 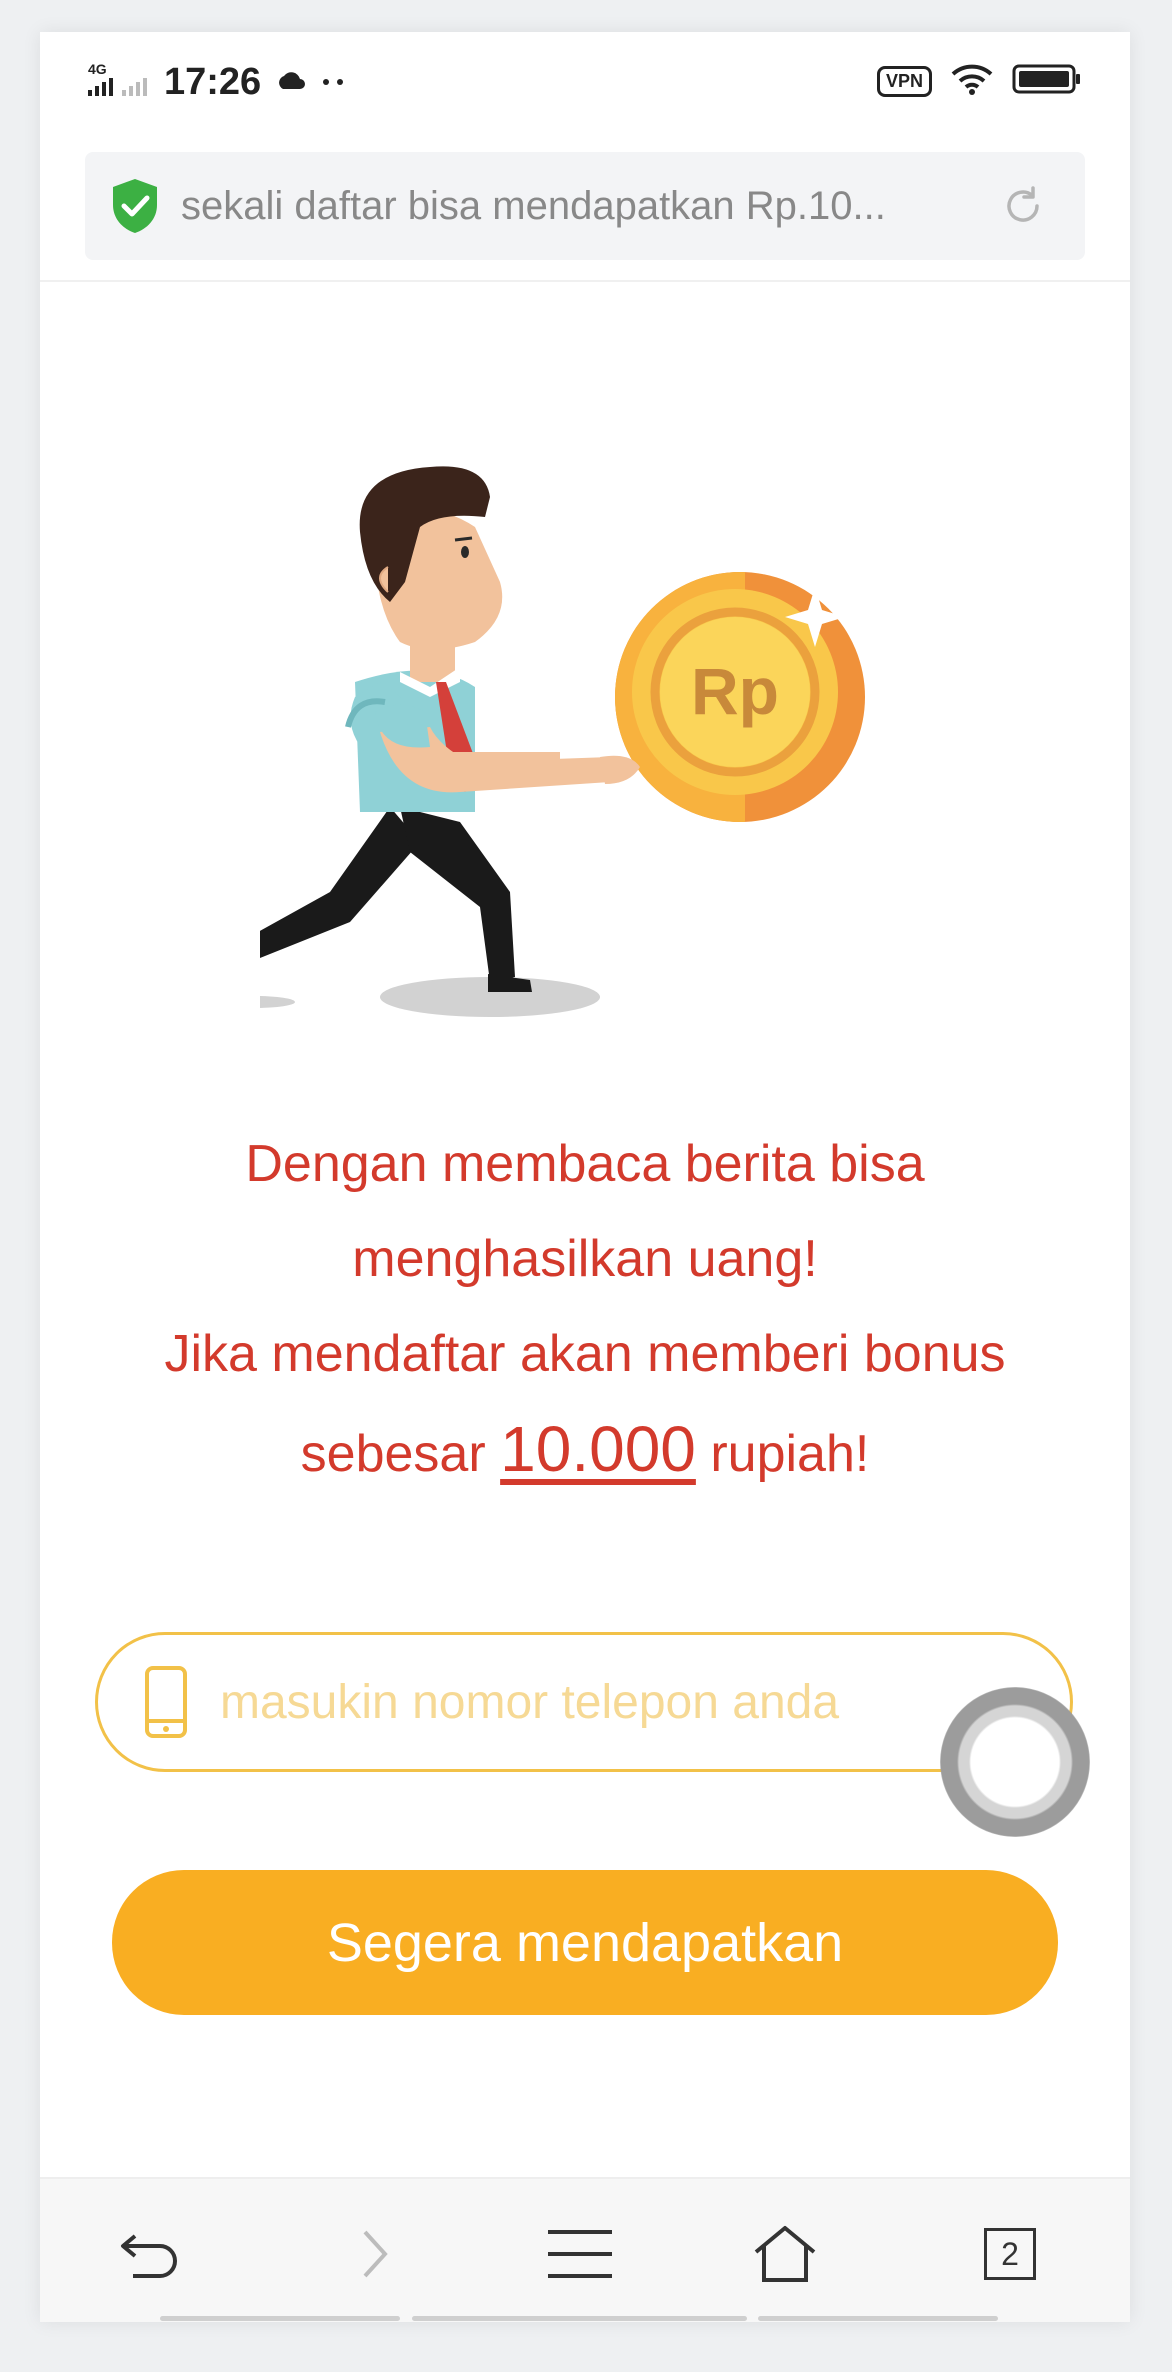 What do you see at coordinates (213, 82) in the screenshot?
I see `clock: 17:26` at bounding box center [213, 82].